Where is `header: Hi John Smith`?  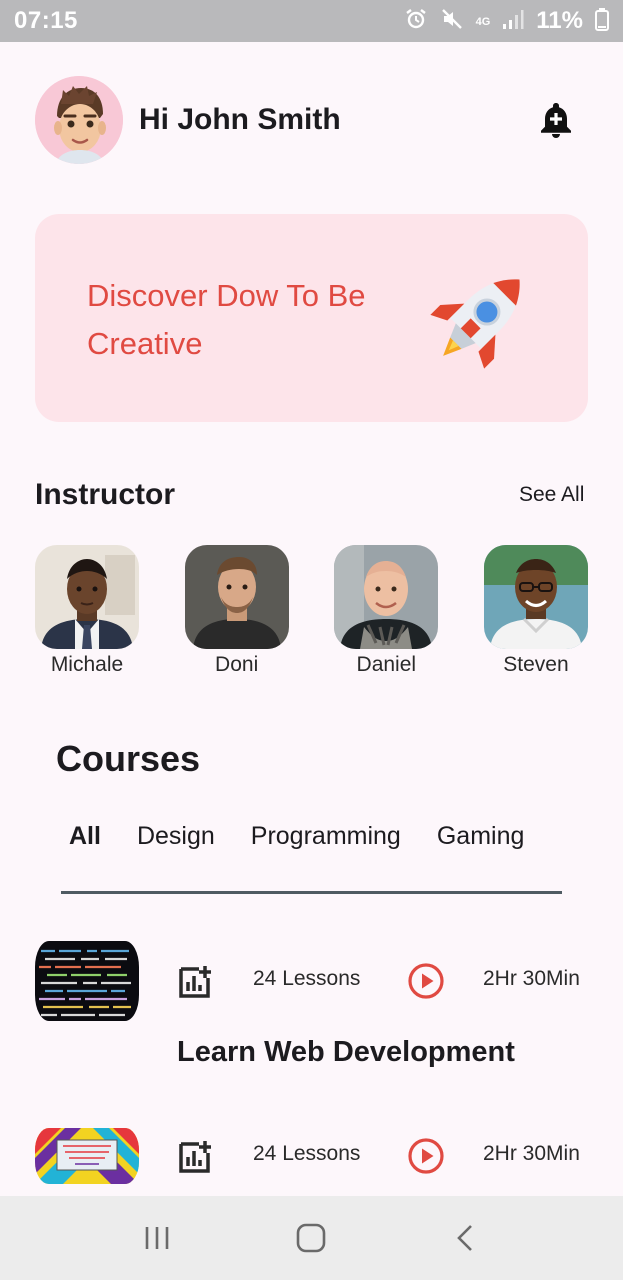
header: Hi John Smith is located at coordinates (311, 120).